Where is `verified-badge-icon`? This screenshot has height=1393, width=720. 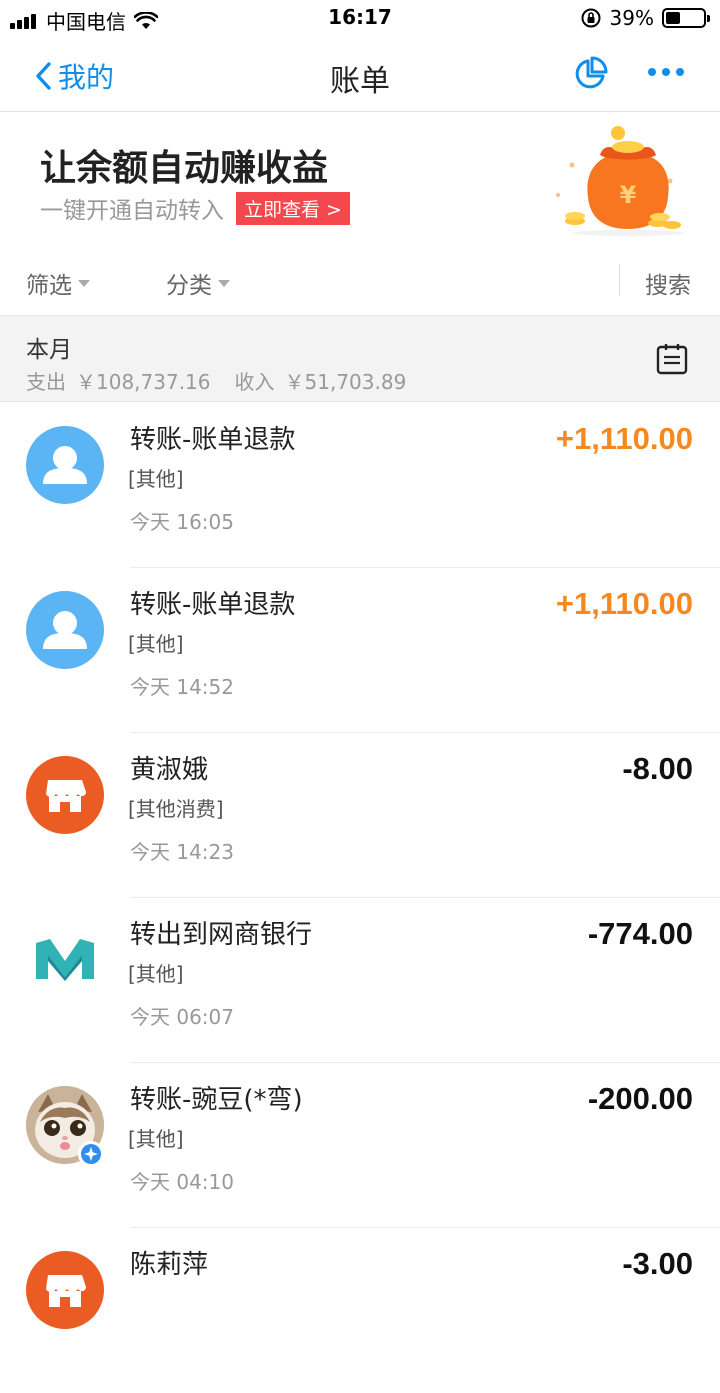
verified-badge-icon is located at coordinates (91, 1154).